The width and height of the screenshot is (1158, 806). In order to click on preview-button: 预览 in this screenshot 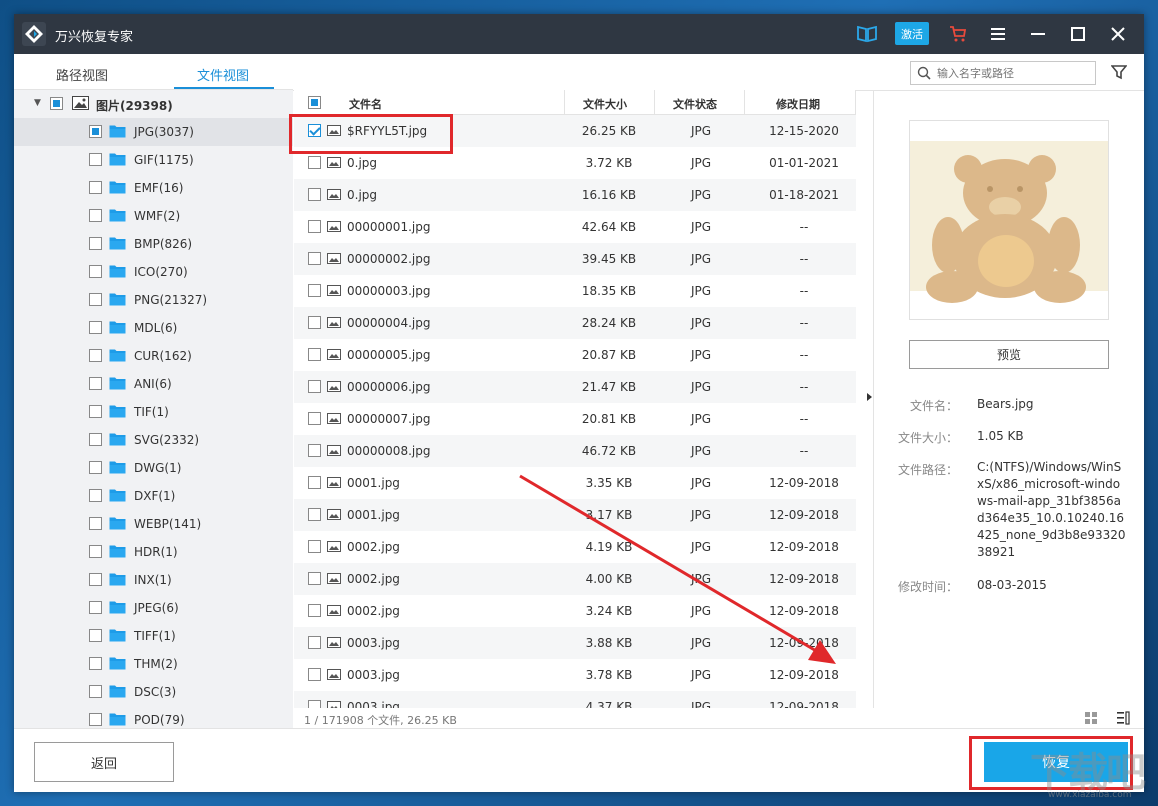, I will do `click(1009, 354)`.